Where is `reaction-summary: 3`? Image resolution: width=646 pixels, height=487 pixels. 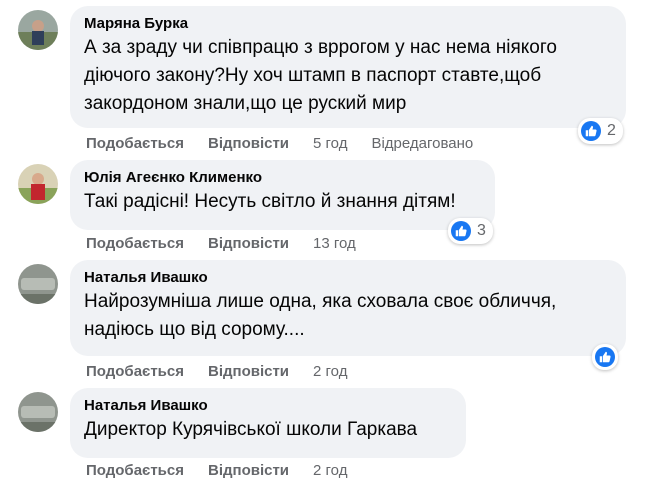 reaction-summary: 3 is located at coordinates (470, 231).